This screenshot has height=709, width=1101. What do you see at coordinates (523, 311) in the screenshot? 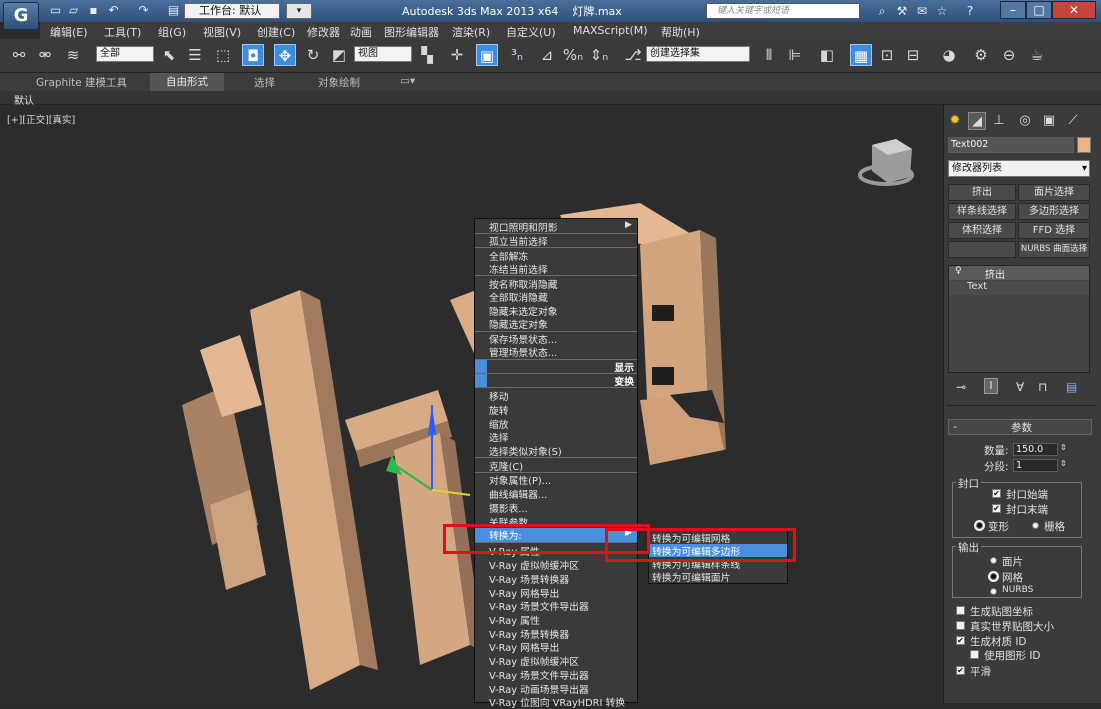
I see `menu-item: 隐藏未选定对象` at bounding box center [523, 311].